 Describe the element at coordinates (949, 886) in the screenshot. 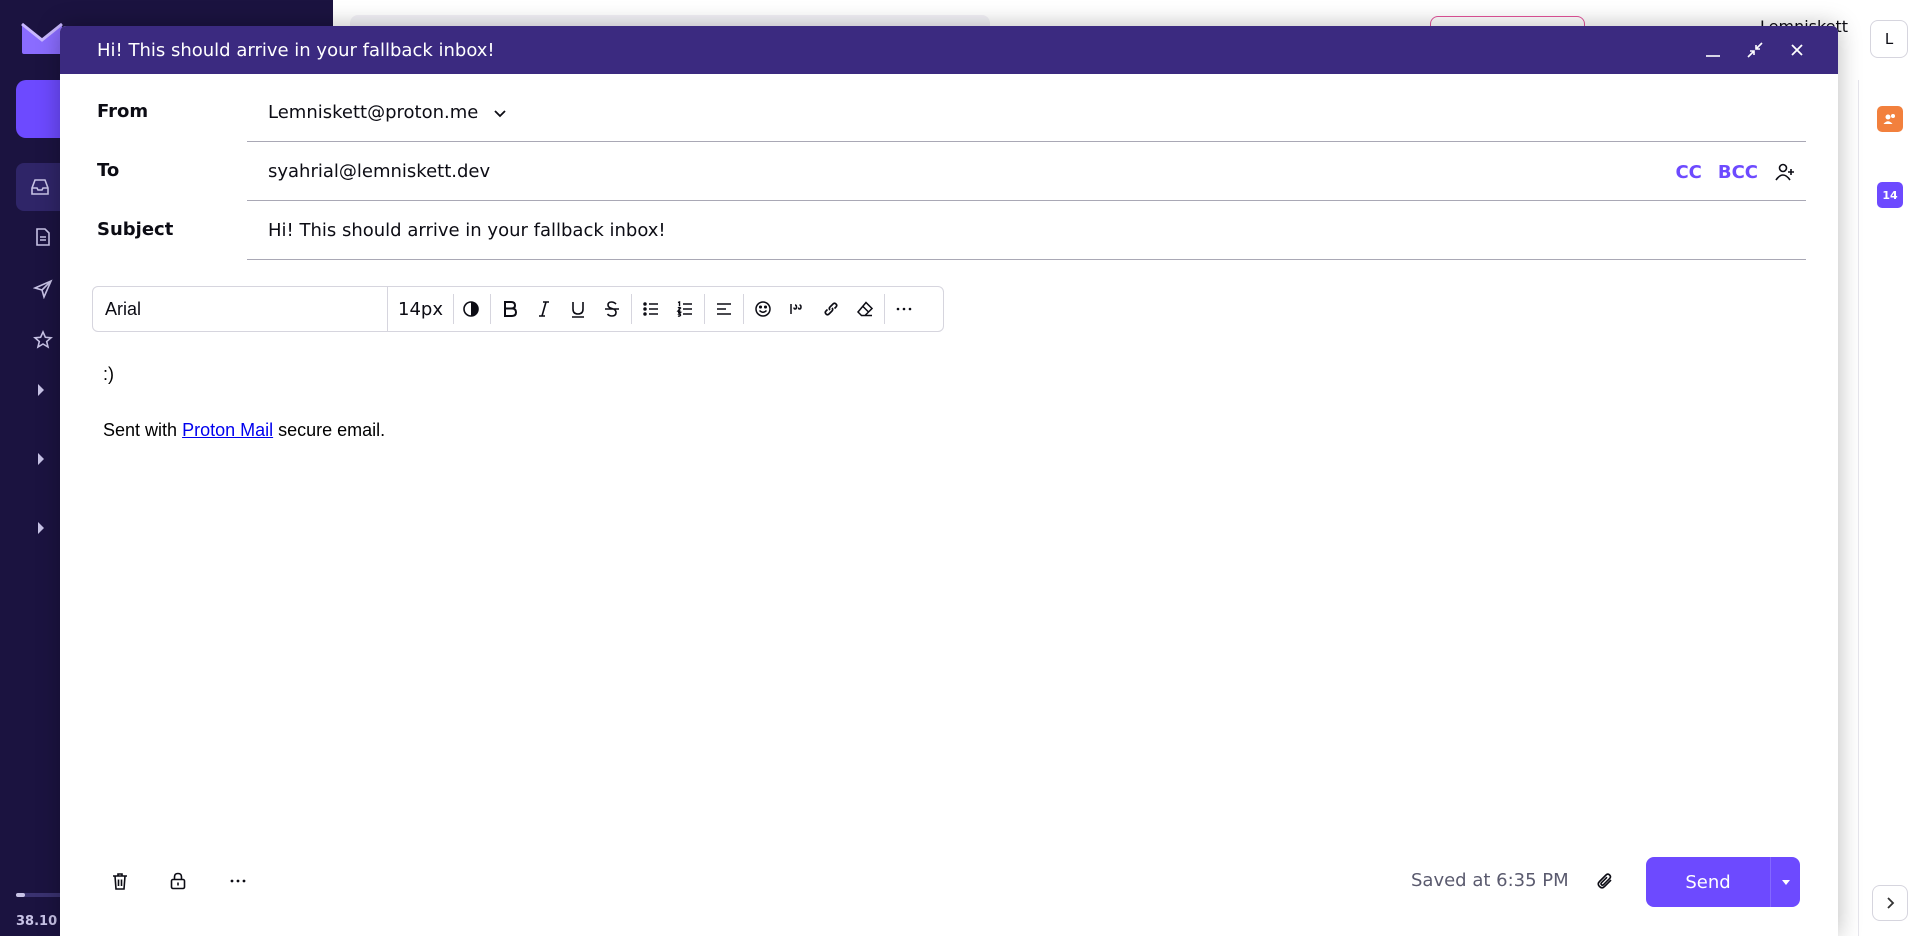

I see `composer-footer: Saved at 6:35 PM Send` at that location.